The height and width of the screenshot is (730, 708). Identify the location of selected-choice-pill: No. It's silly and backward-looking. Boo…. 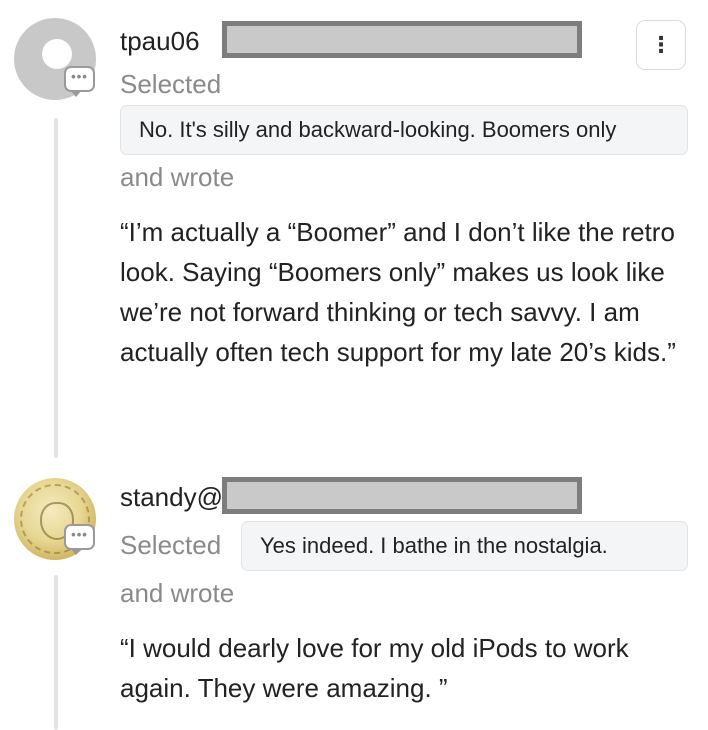
(404, 130).